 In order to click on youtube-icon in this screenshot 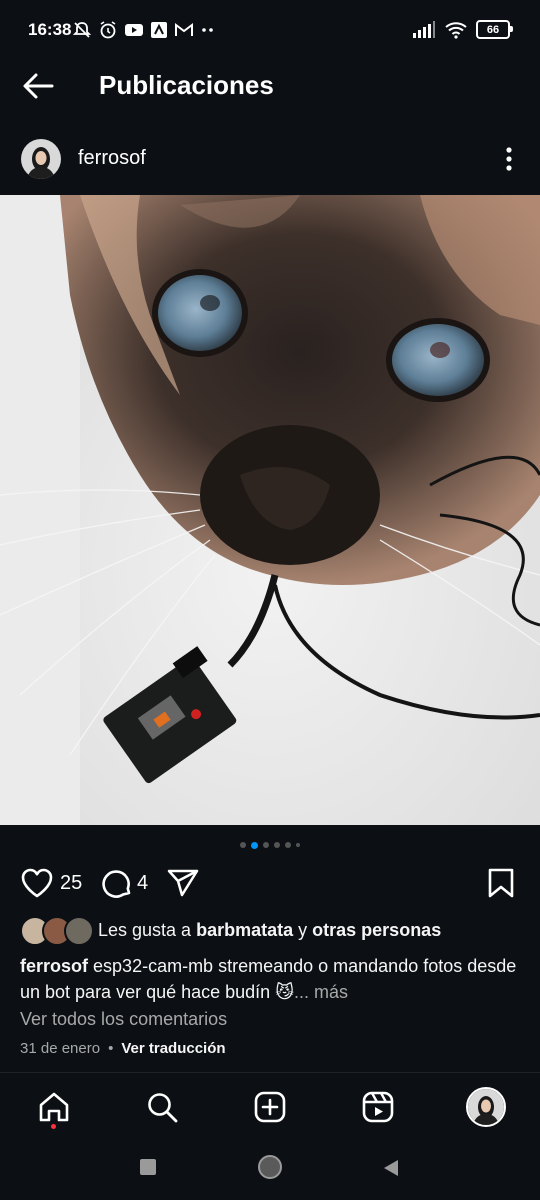, I will do `click(134, 30)`.